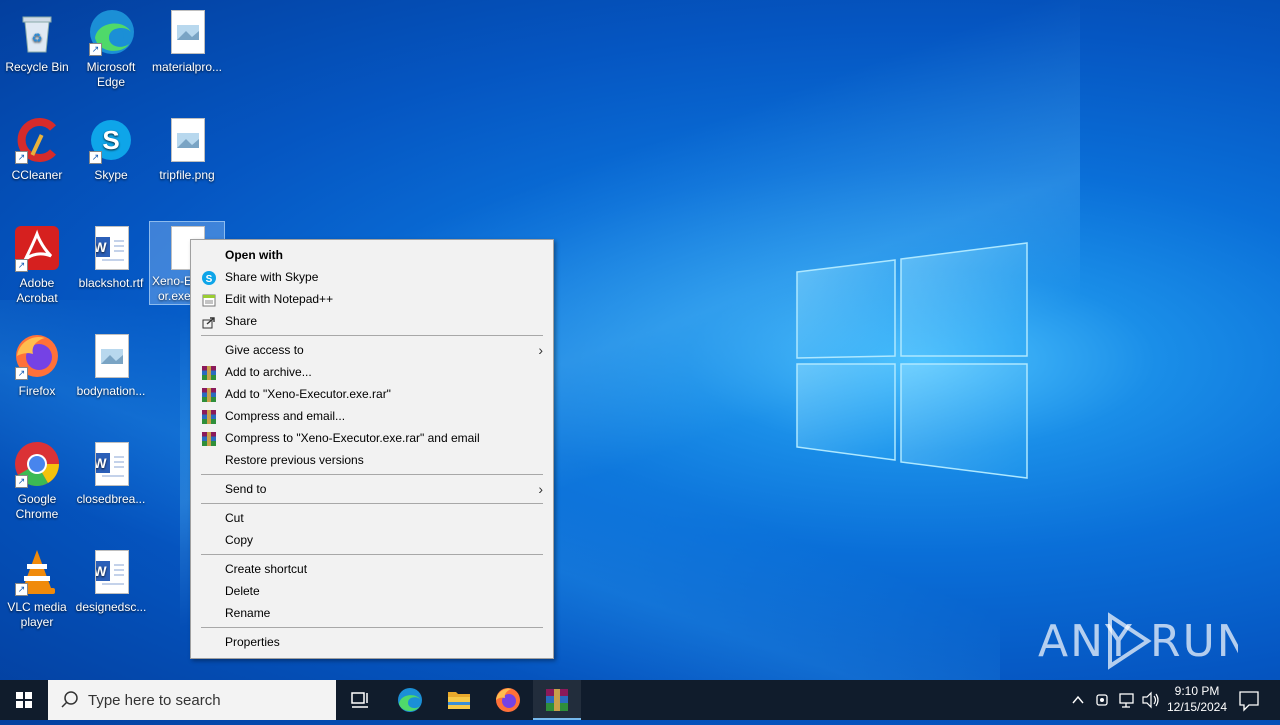  What do you see at coordinates (372, 613) in the screenshot?
I see `menu-item-rename: Rename` at bounding box center [372, 613].